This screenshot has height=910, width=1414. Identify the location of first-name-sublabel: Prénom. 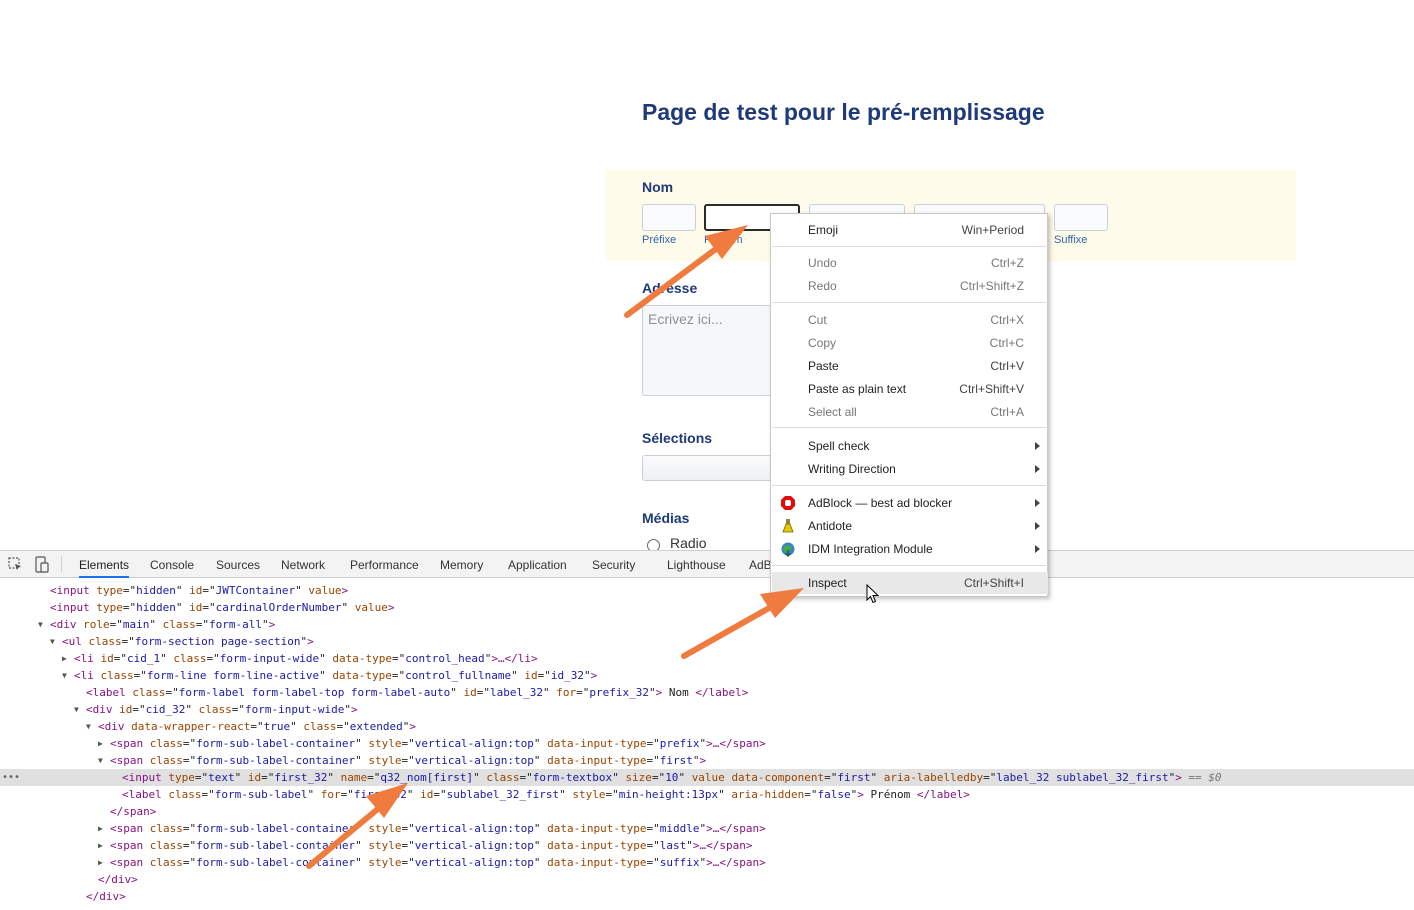
(723, 240).